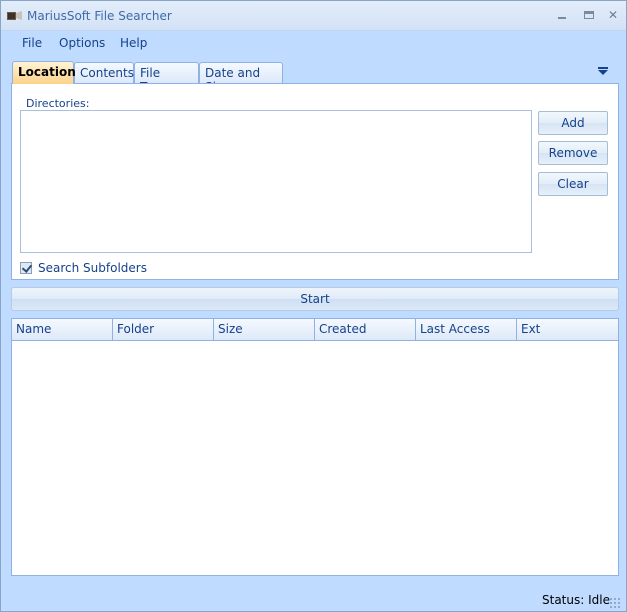 Image resolution: width=627 pixels, height=612 pixels. Describe the element at coordinates (133, 43) in the screenshot. I see `menu-help: Help` at that location.